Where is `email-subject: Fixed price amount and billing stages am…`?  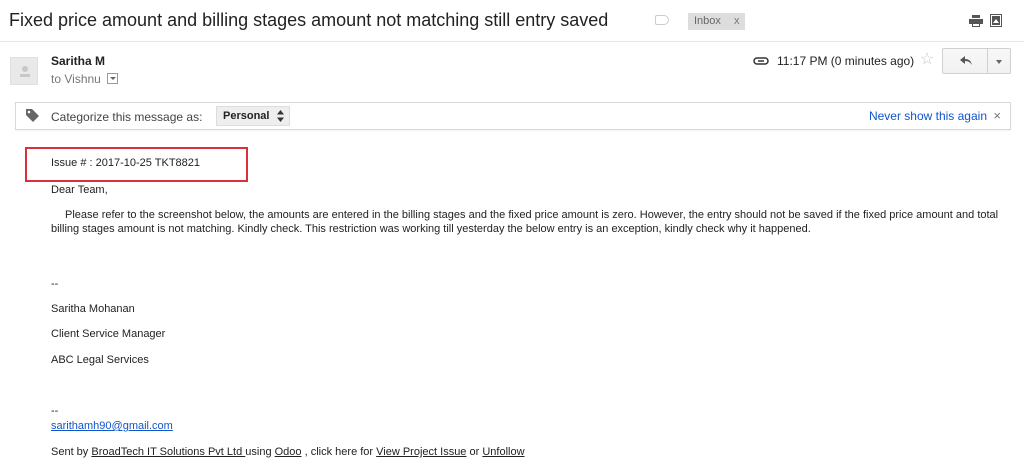 email-subject: Fixed price amount and billing stages am… is located at coordinates (309, 20).